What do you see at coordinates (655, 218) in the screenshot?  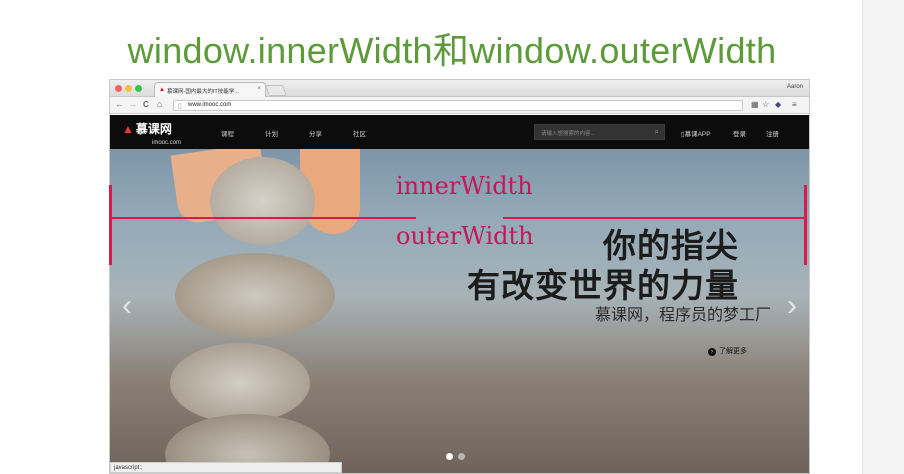 I see `width-measure-line-right` at bounding box center [655, 218].